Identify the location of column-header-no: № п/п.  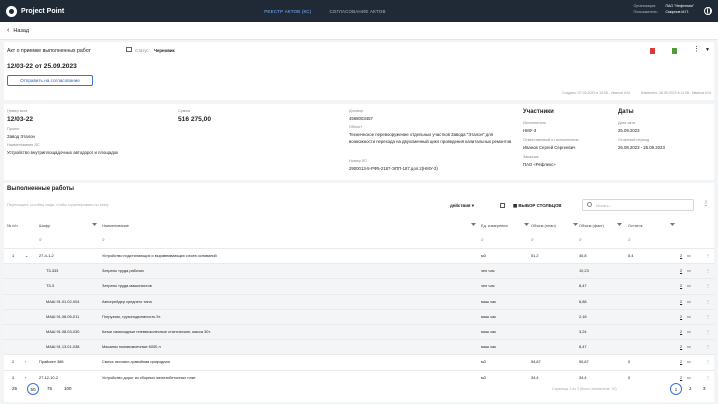
(12, 225).